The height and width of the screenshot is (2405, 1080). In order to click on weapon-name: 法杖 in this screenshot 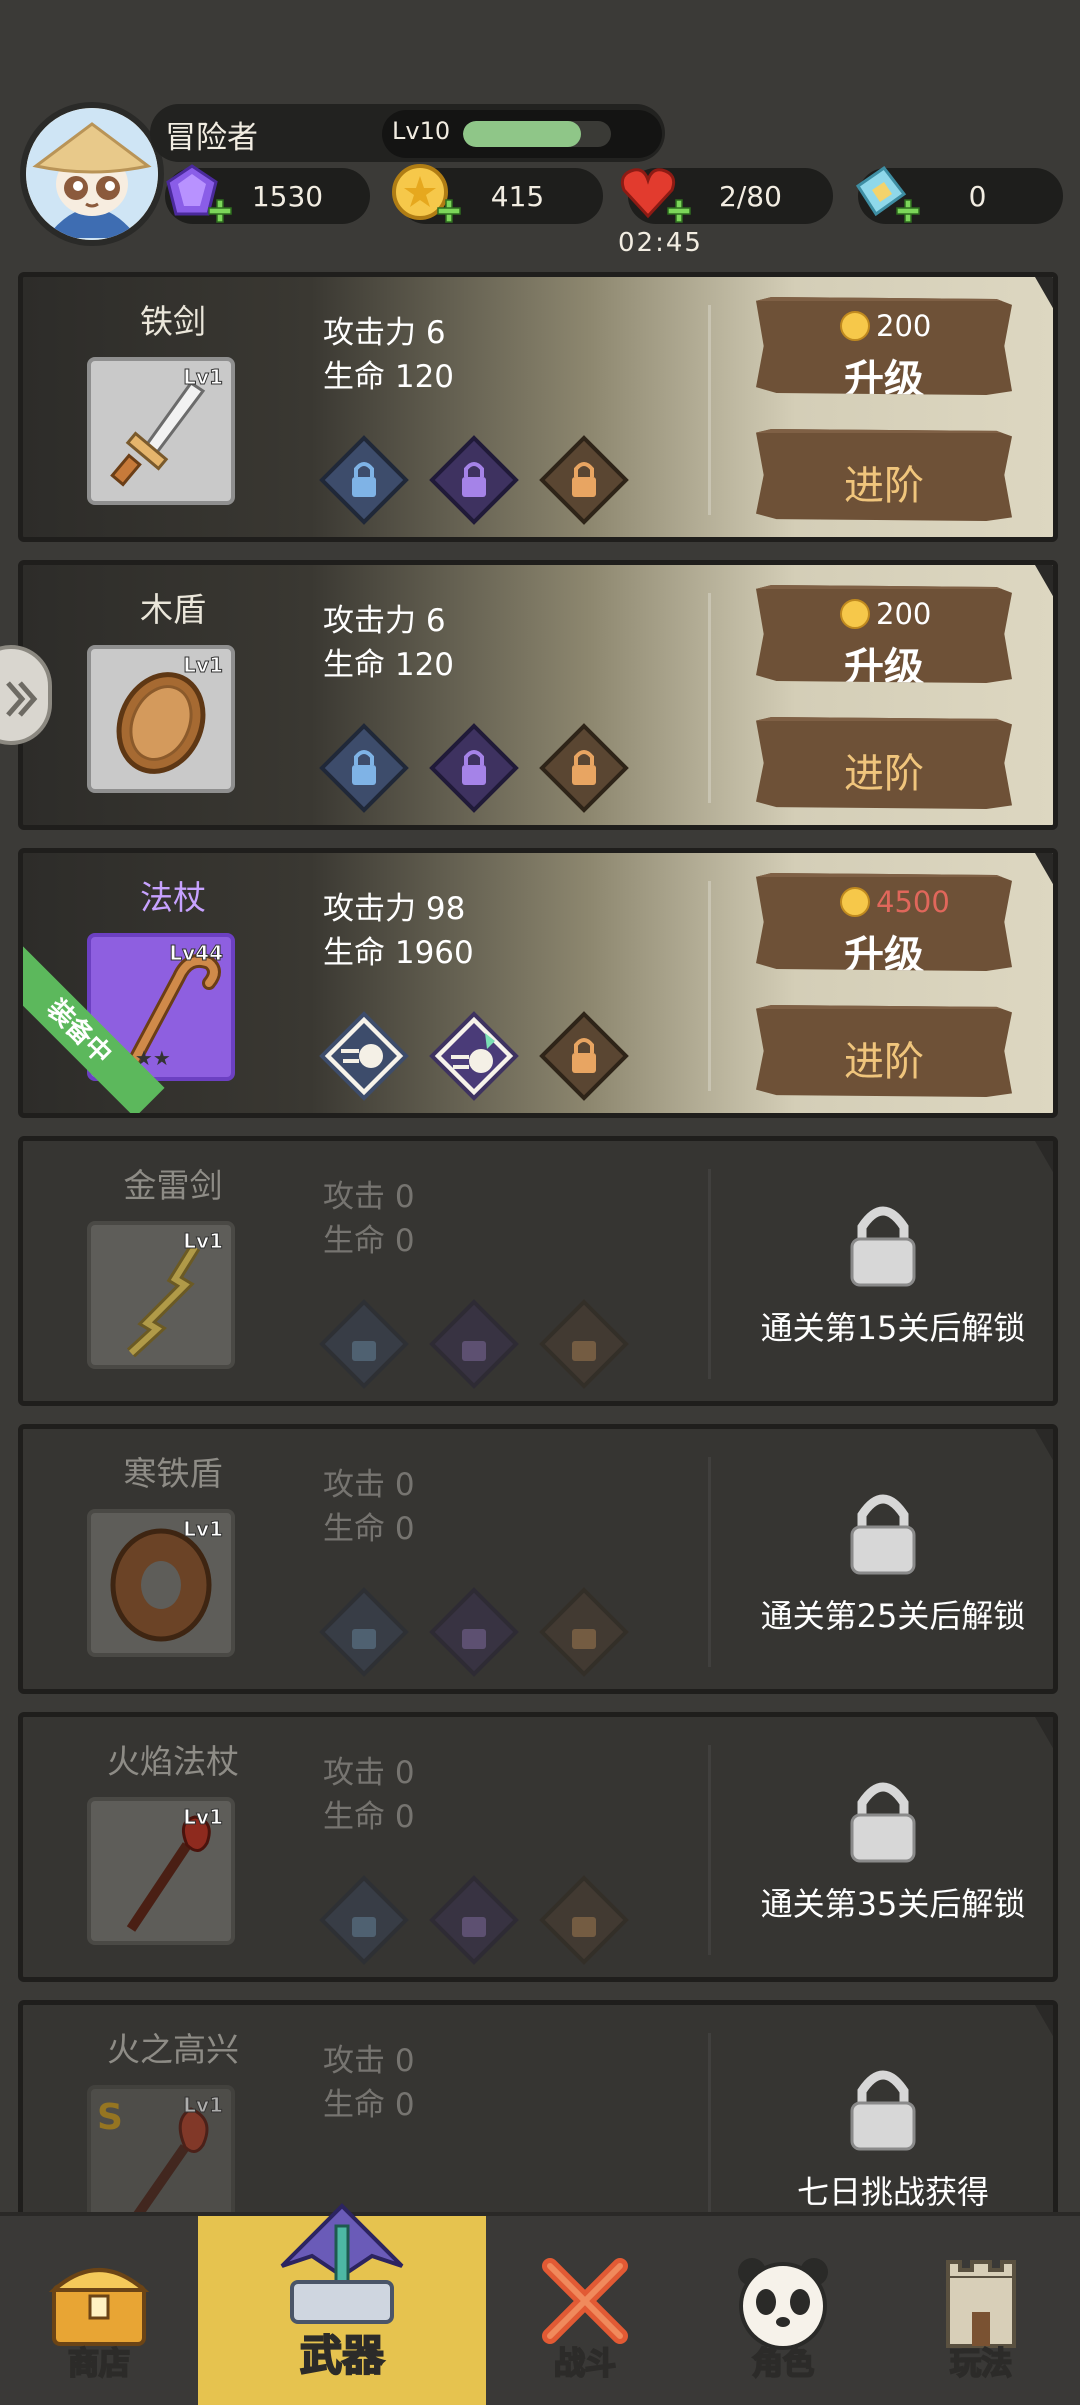, I will do `click(173, 897)`.